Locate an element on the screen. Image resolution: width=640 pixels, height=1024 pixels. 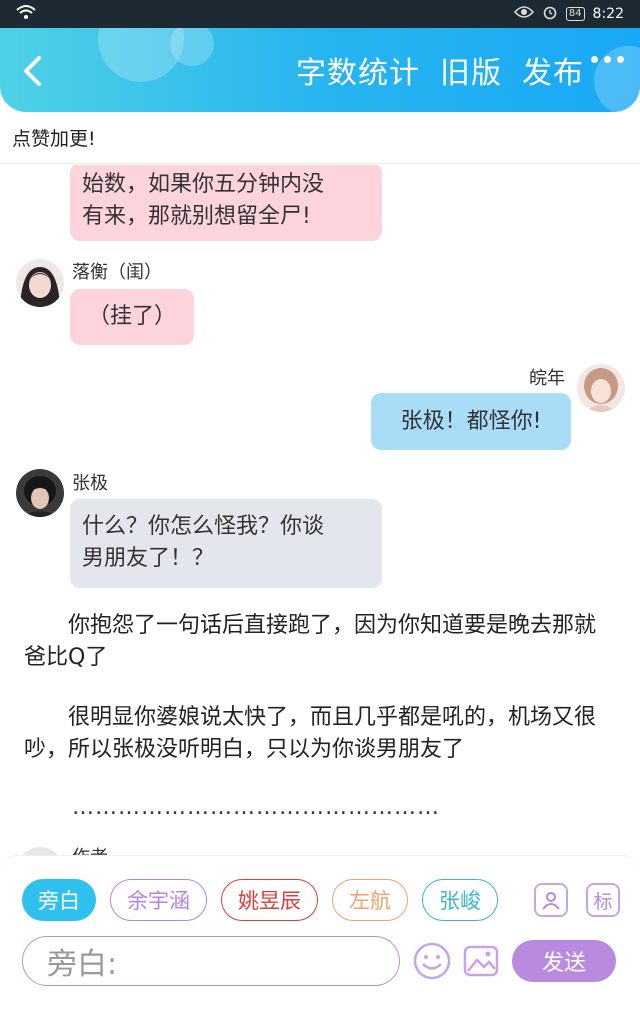
battery-indicator: 84 is located at coordinates (575, 14).